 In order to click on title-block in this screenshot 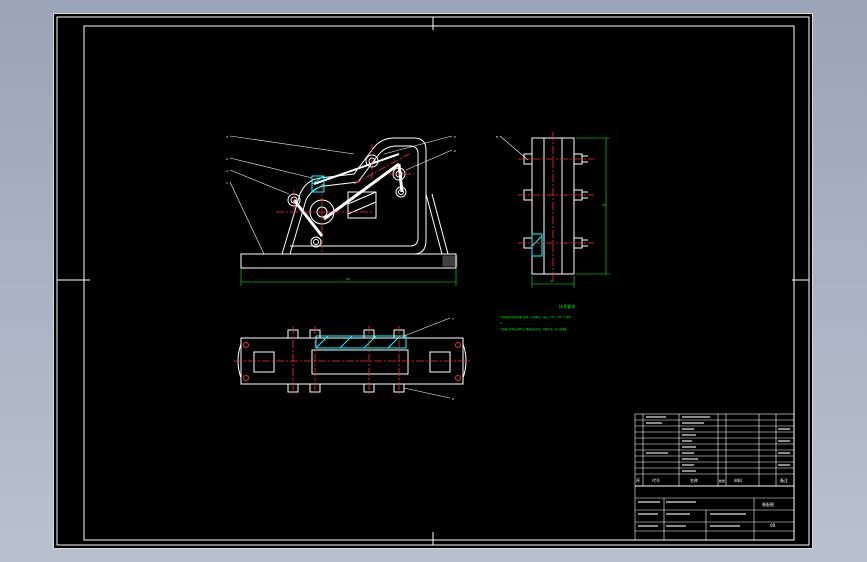, I will do `click(714, 477)`.